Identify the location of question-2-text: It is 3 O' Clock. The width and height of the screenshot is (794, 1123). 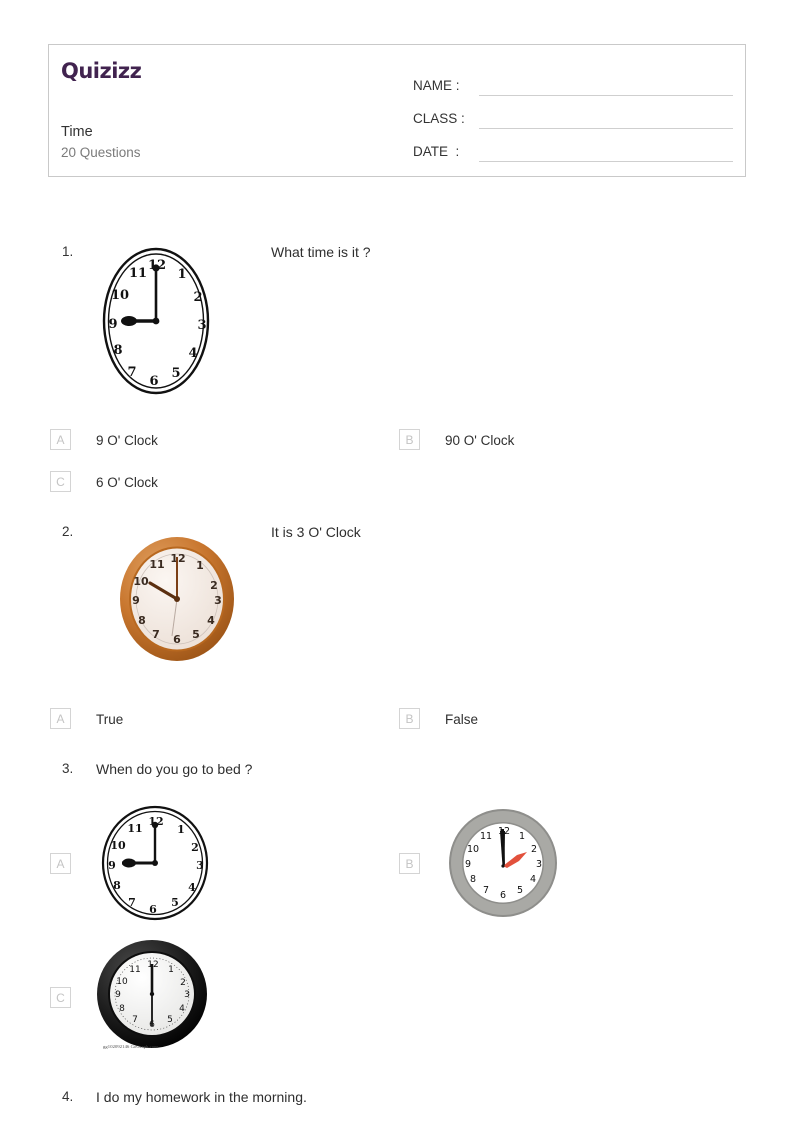
(316, 532).